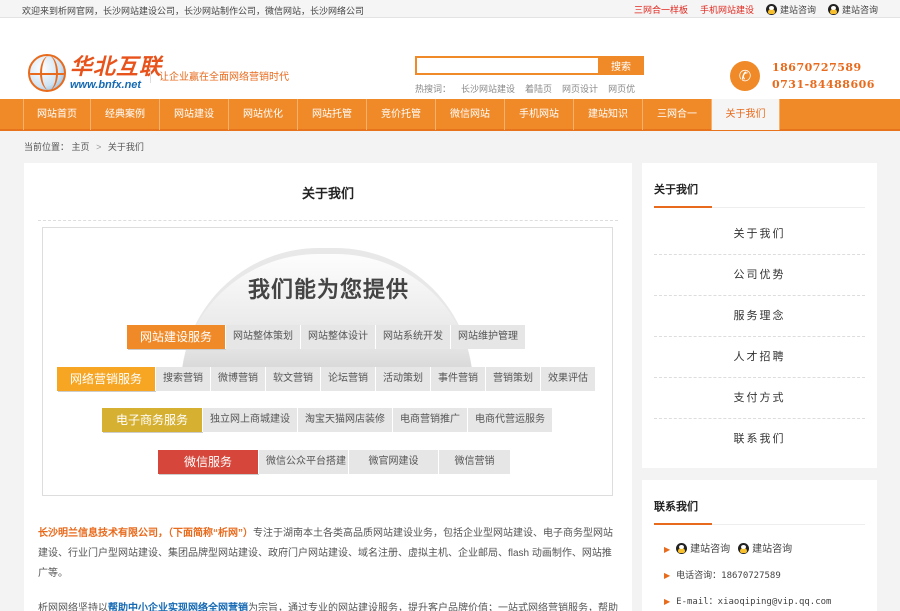 This screenshot has width=900, height=611. Describe the element at coordinates (262, 337) in the screenshot. I see `service-item: 网站整体策划` at that location.